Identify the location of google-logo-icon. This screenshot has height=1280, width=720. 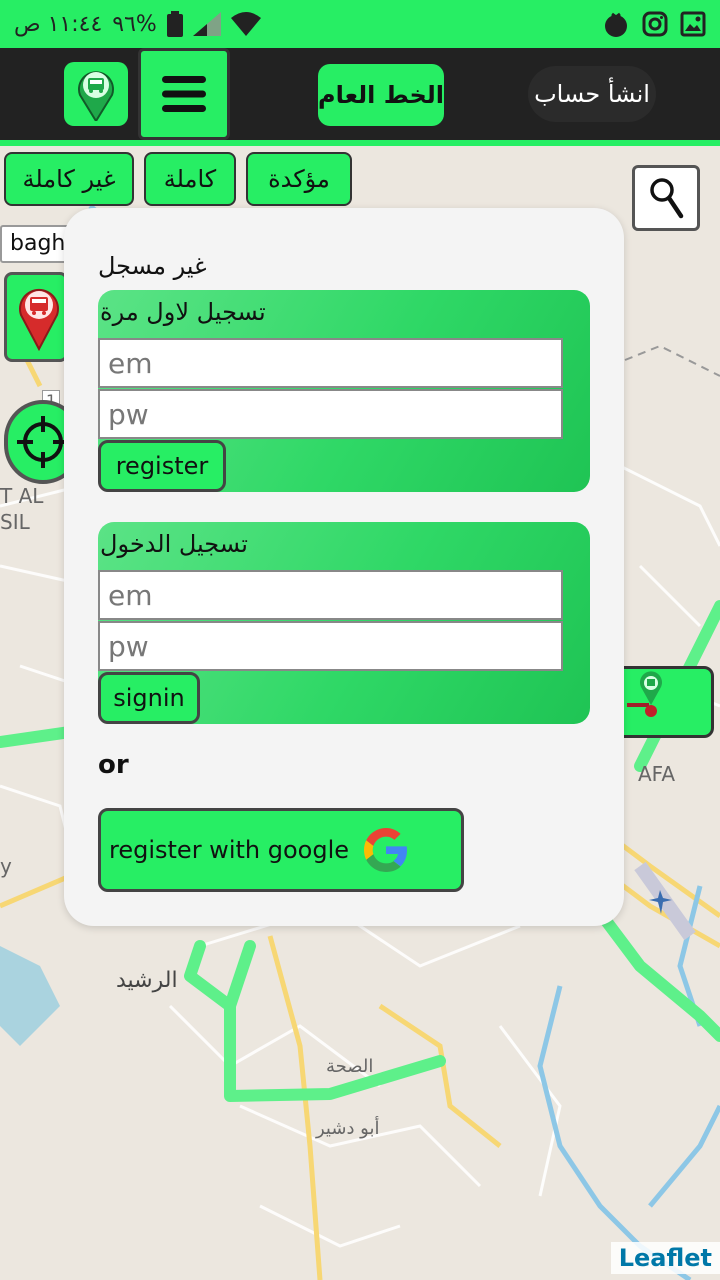
(385, 850).